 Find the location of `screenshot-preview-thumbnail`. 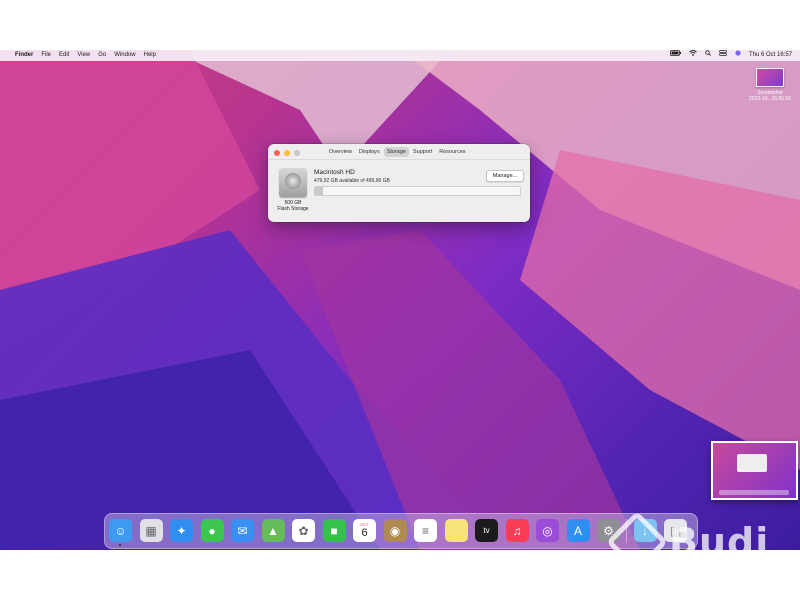

screenshot-preview-thumbnail is located at coordinates (754, 470).